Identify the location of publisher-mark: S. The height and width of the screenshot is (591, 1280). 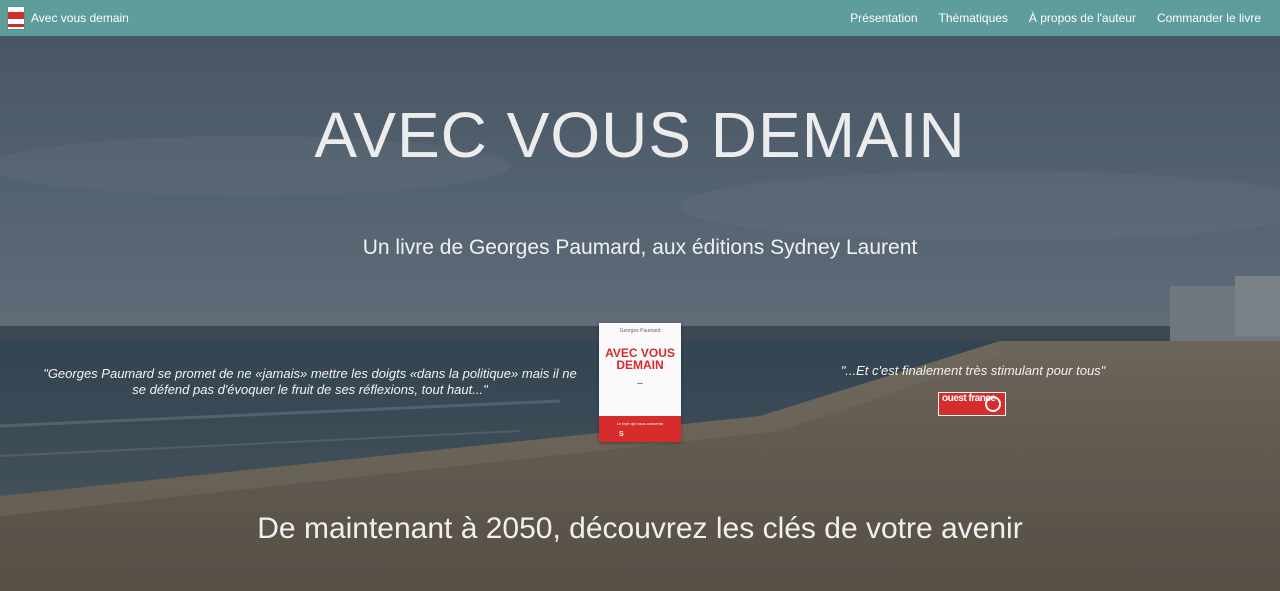
(621, 434).